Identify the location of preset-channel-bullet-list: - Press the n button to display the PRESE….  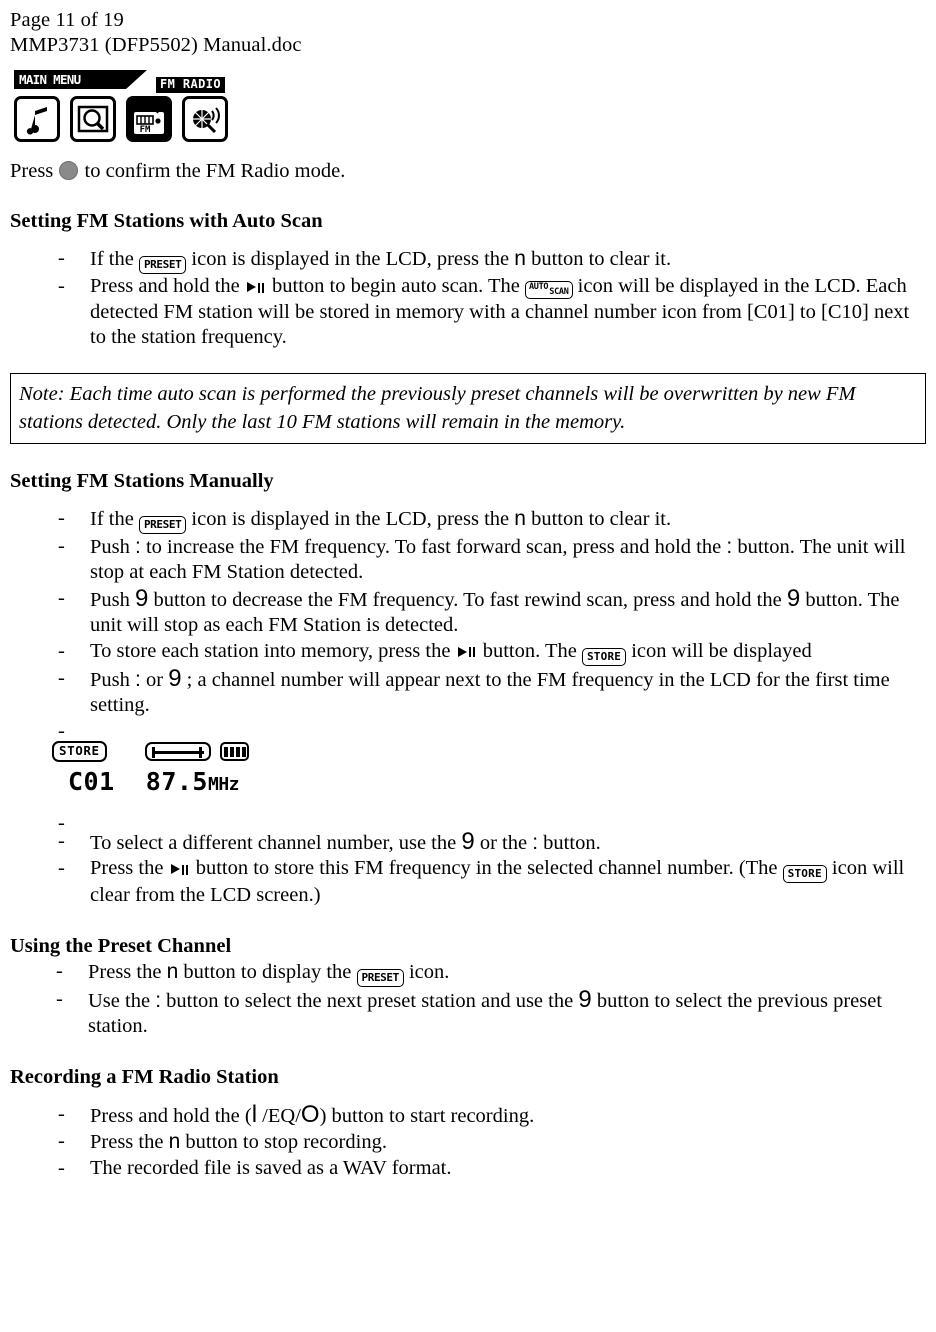
(468, 999).